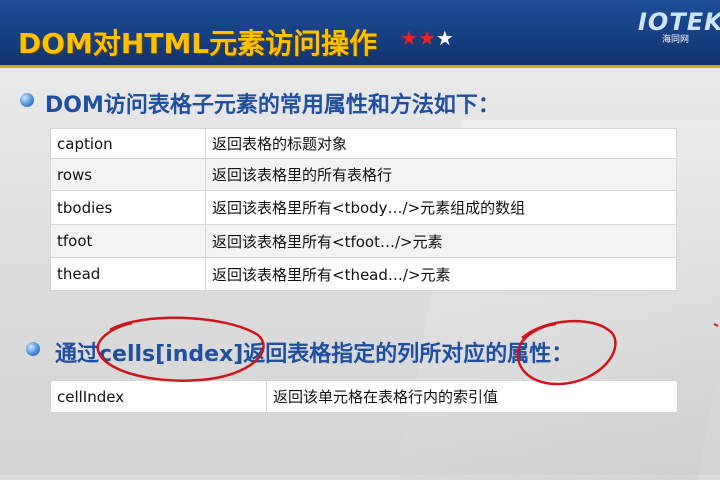 The height and width of the screenshot is (480, 720). What do you see at coordinates (716, 325) in the screenshot?
I see `annotation-mark` at bounding box center [716, 325].